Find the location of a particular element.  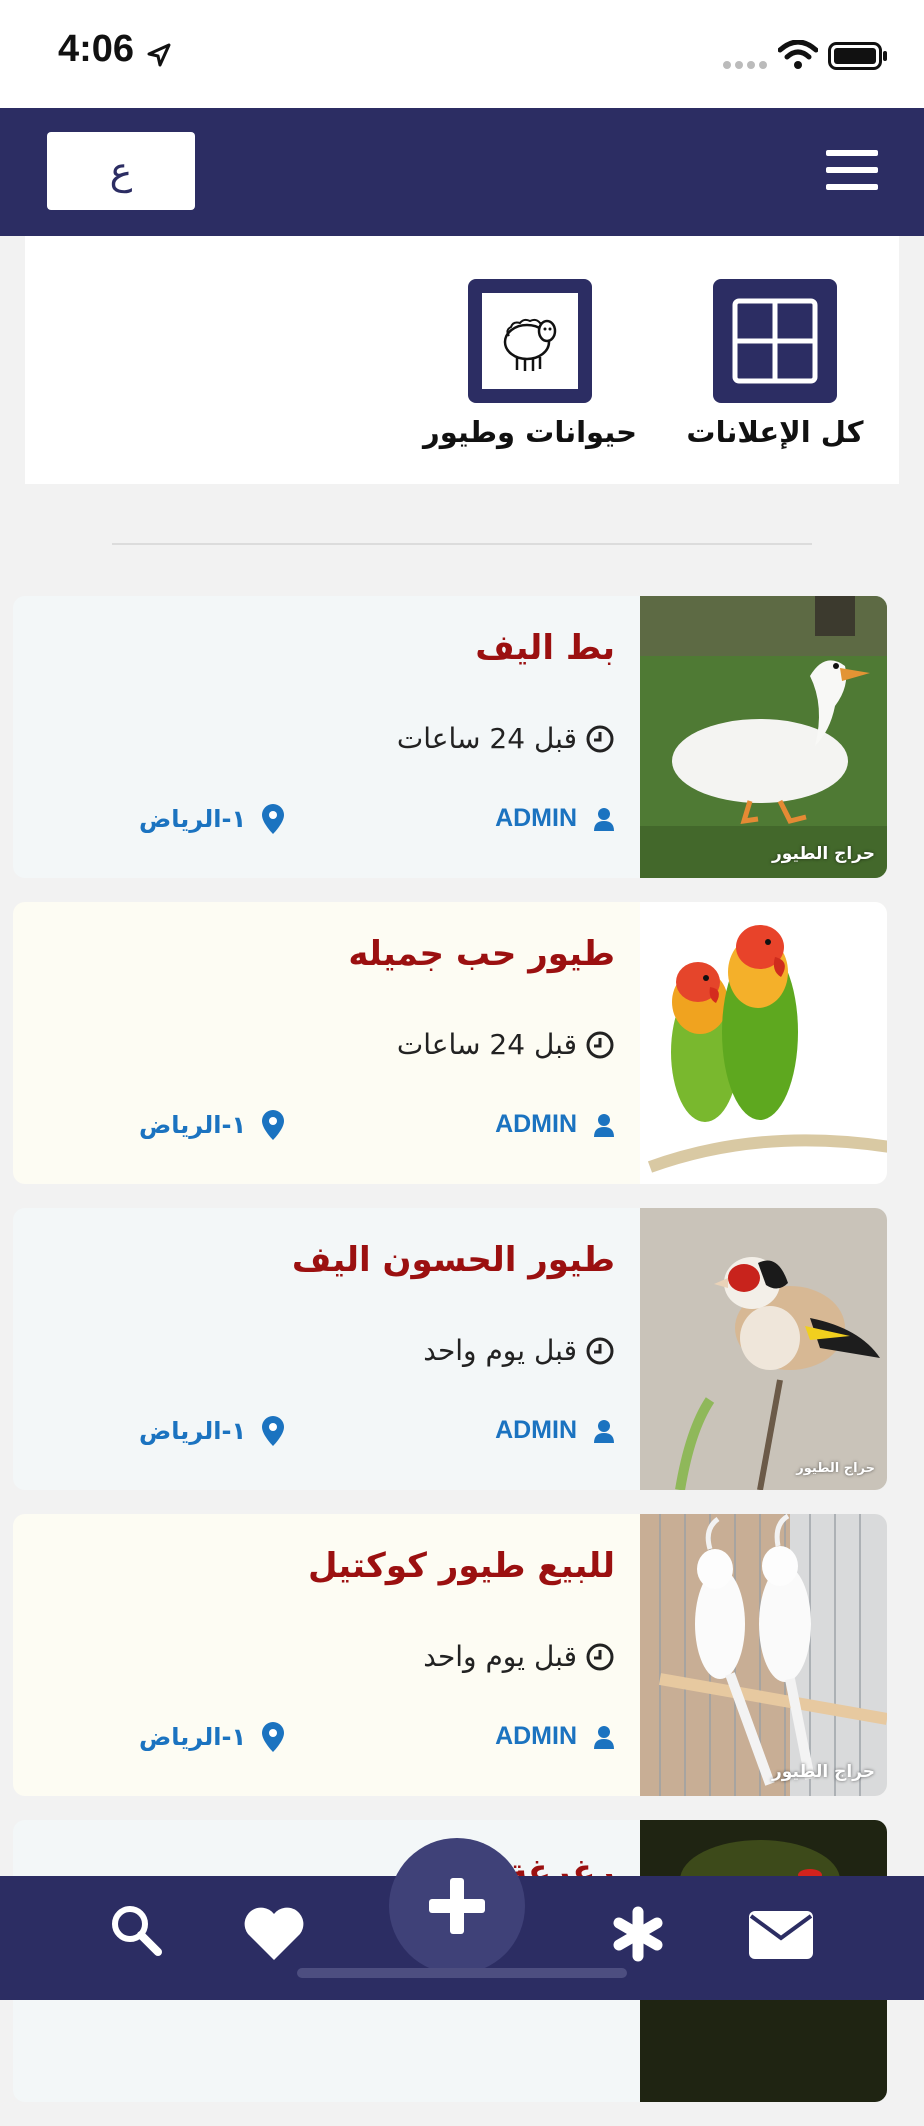

ad-image-goldfinch: حراج الطيور is located at coordinates (763, 1349).